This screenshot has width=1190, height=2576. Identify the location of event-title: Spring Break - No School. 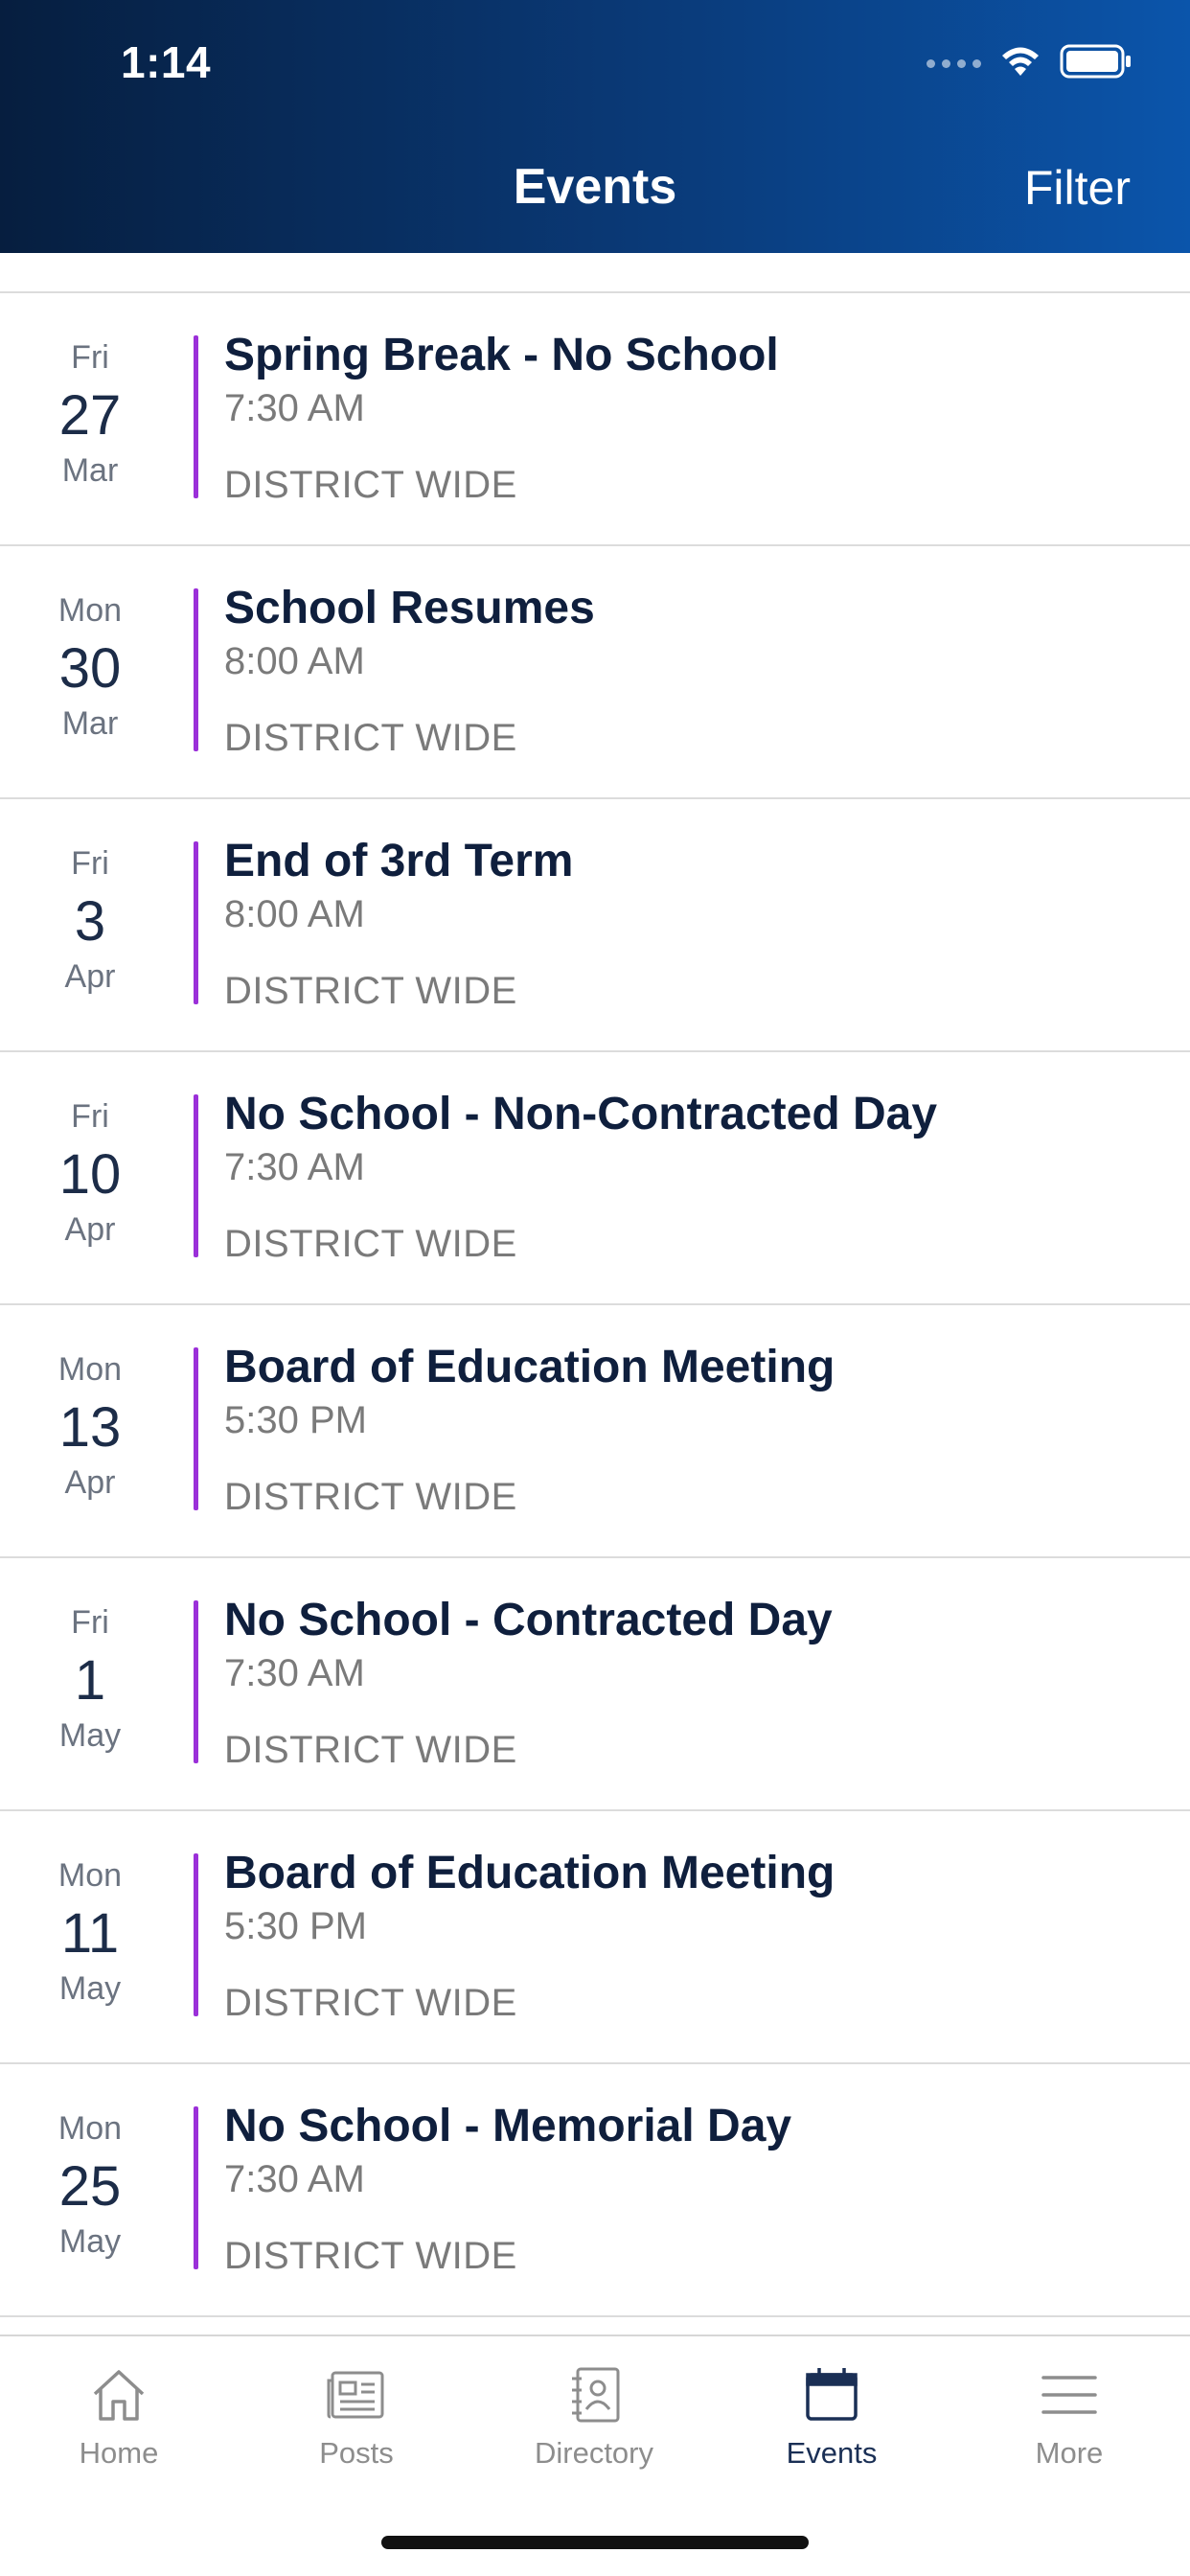
(501, 355).